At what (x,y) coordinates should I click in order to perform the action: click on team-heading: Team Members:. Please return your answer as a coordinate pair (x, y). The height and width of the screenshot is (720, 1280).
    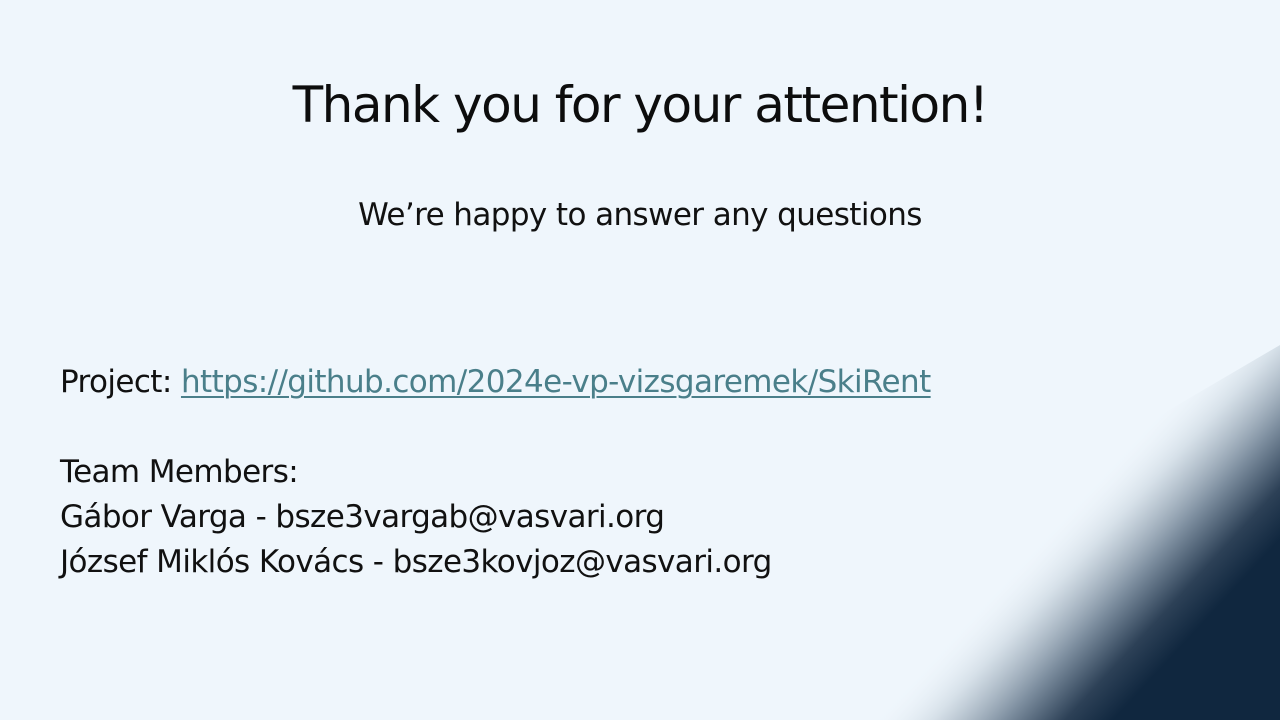
    Looking at the image, I should click on (179, 472).